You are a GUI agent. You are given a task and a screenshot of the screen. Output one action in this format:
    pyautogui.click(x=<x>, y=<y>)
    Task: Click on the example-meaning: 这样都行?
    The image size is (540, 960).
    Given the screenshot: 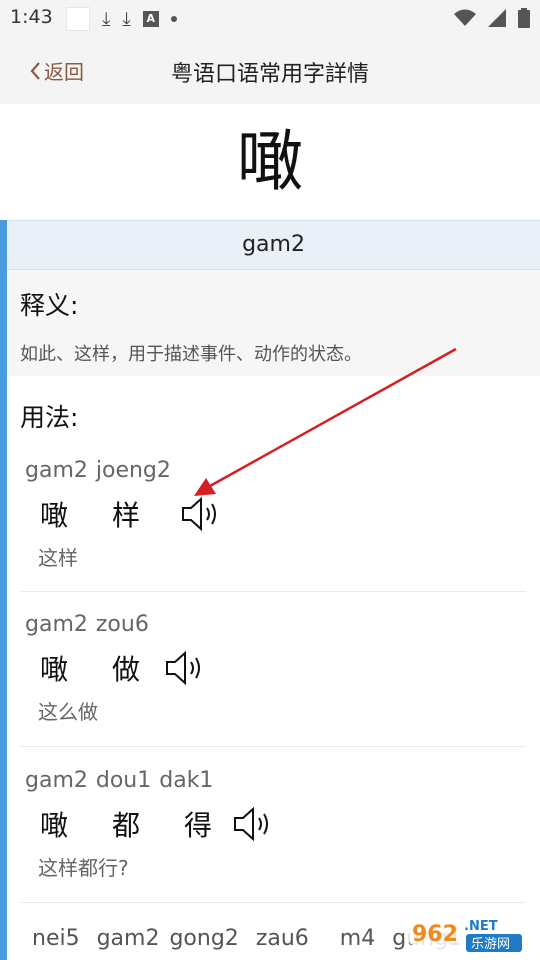 What is the action you would take?
    pyautogui.click(x=83, y=868)
    